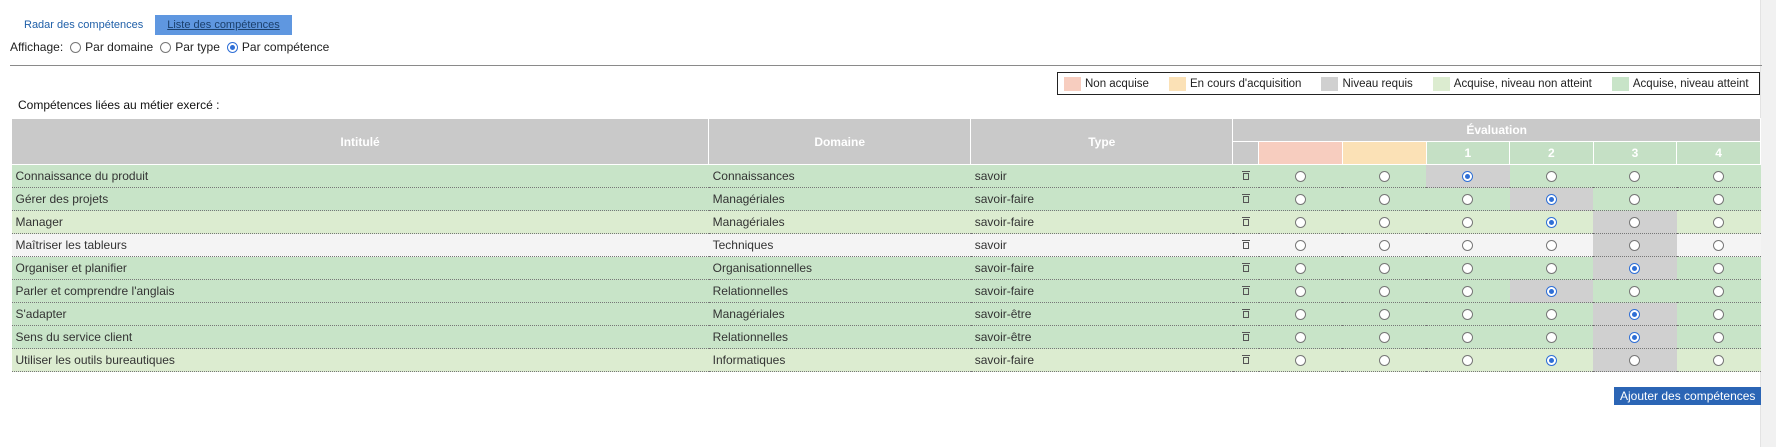  I want to click on legend-label: Niveau requis, so click(1377, 83).